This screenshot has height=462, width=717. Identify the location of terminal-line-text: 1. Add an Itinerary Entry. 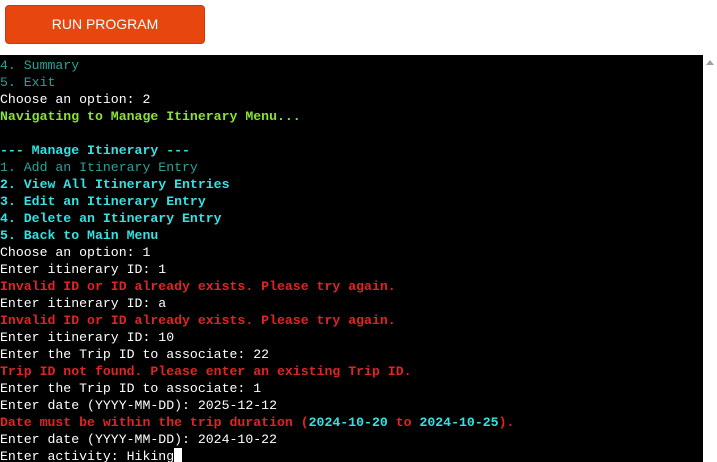
(99, 167).